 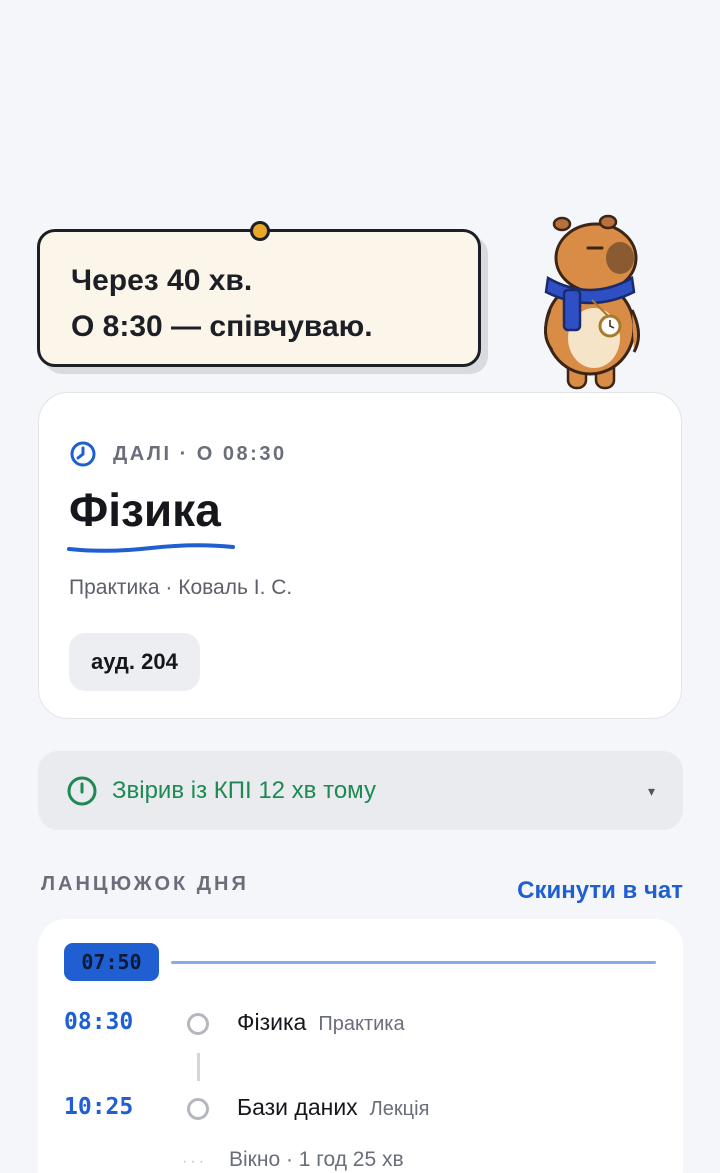 I want to click on timeline-row: 10:25 Бази даних Лекція, so click(x=360, y=1110).